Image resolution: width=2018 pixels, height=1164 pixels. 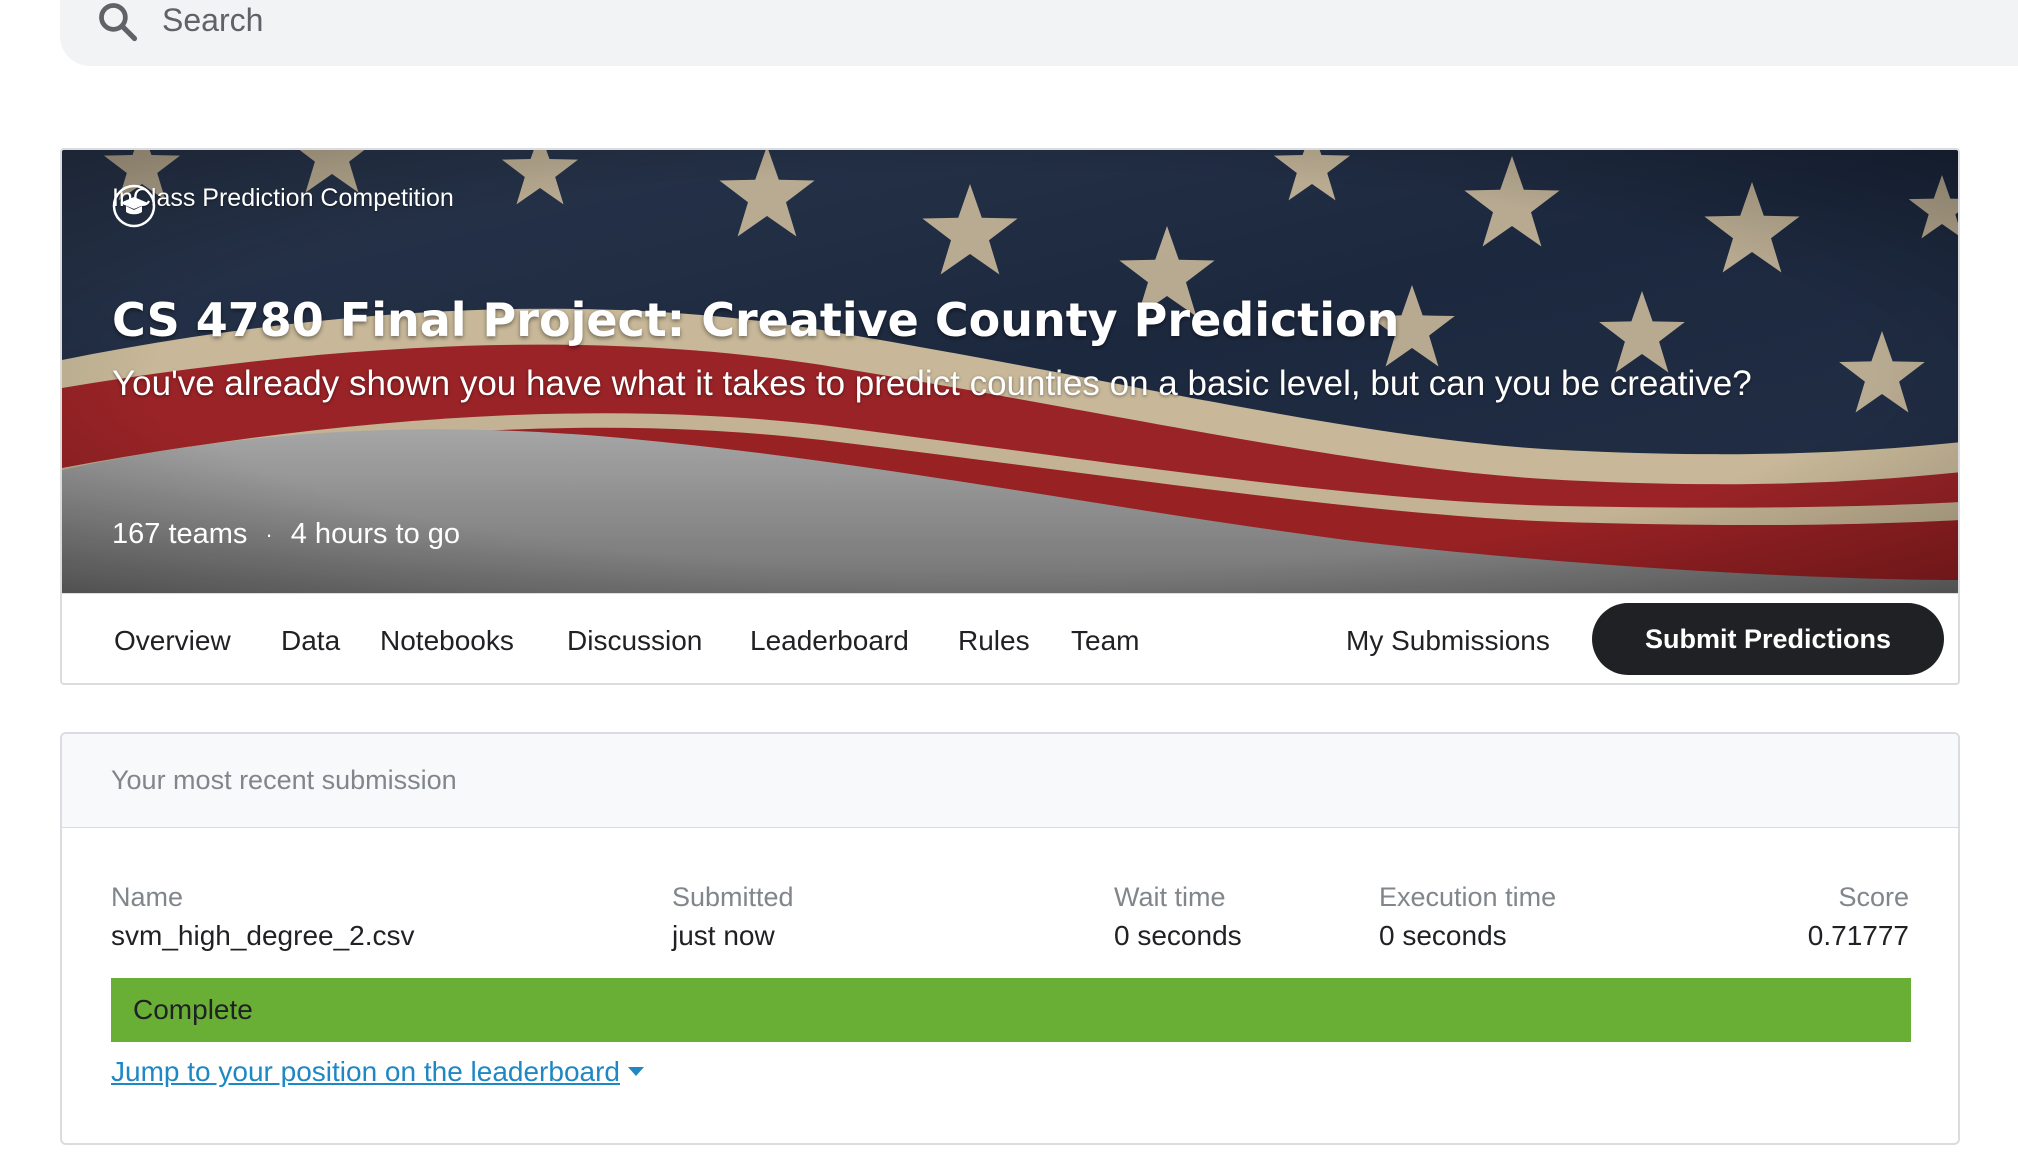 What do you see at coordinates (634, 641) in the screenshot?
I see `tab-discussion: Discussion` at bounding box center [634, 641].